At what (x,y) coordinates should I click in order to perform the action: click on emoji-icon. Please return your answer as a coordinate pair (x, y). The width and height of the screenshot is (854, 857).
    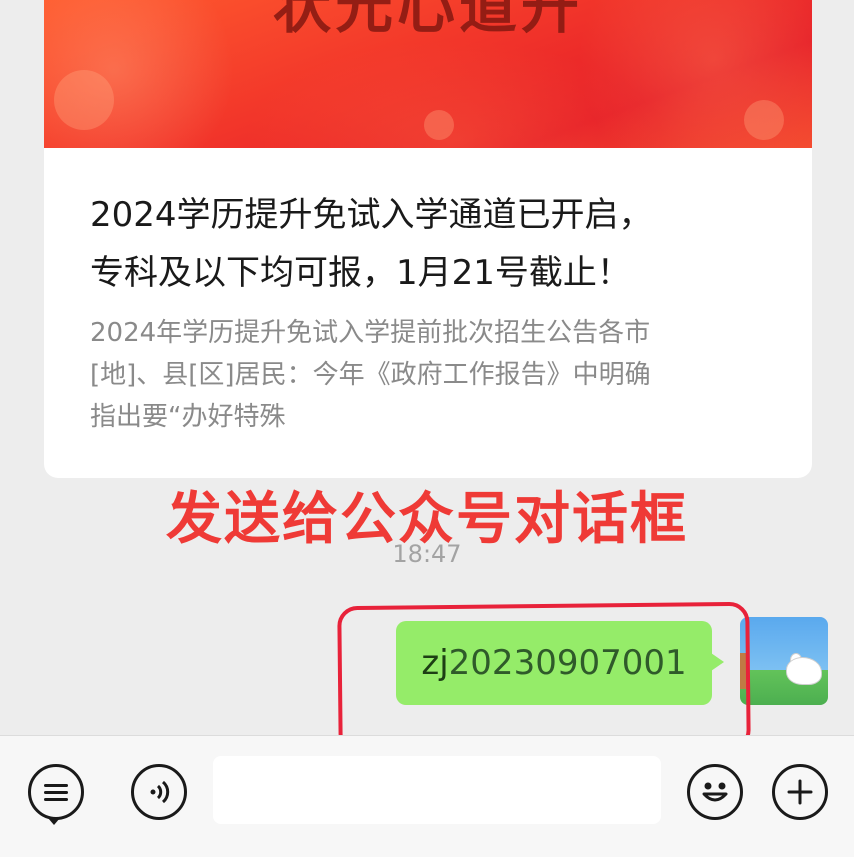
    Looking at the image, I should click on (715, 792).